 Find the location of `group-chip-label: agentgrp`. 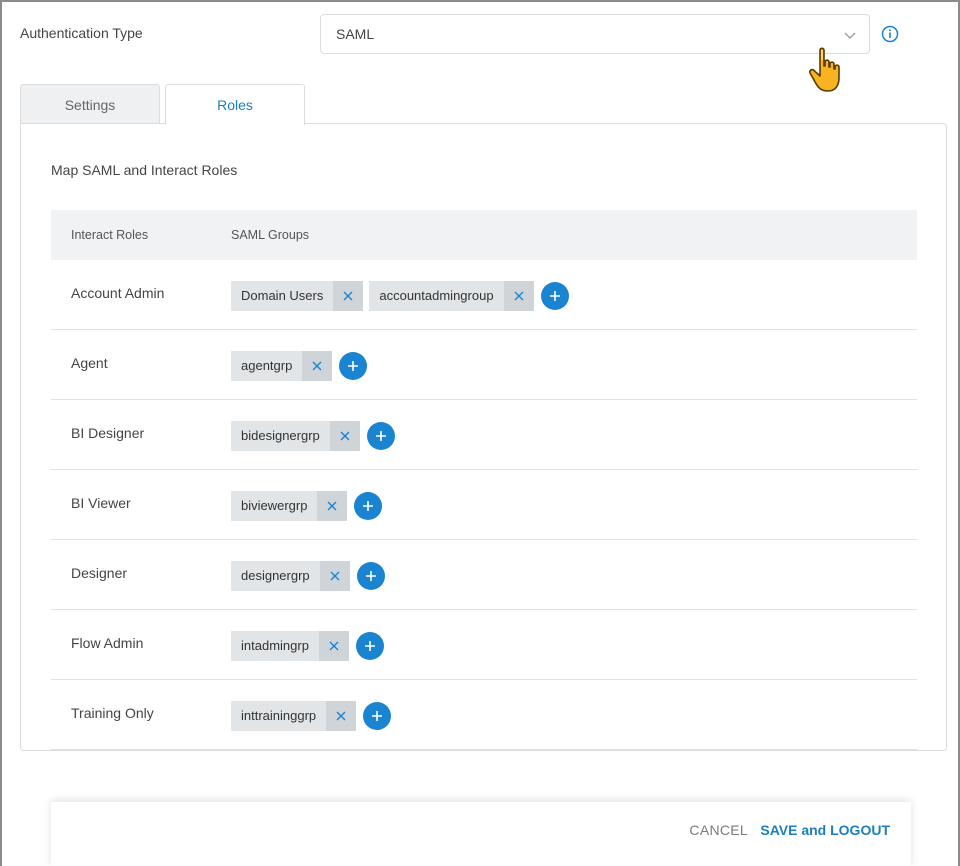

group-chip-label: agentgrp is located at coordinates (267, 365).